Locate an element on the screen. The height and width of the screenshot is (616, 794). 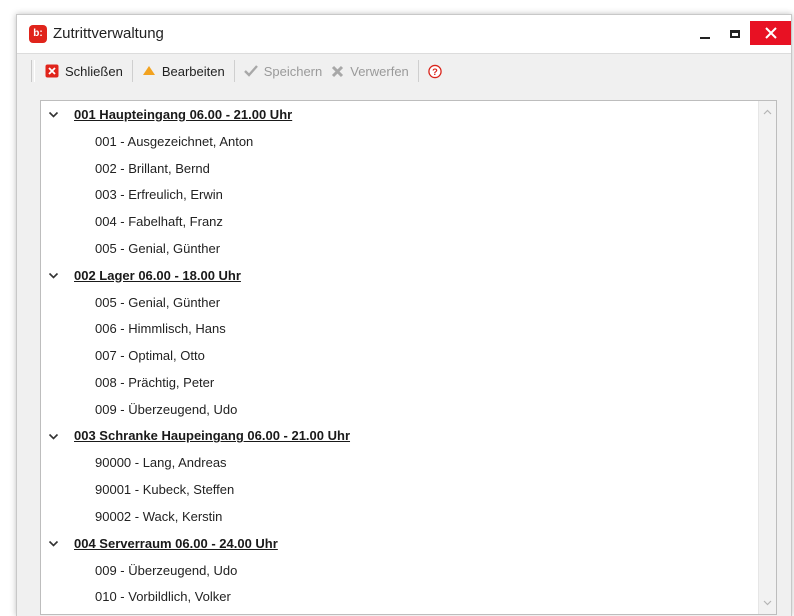
edit-button: Bearbeiten is located at coordinates (183, 71).